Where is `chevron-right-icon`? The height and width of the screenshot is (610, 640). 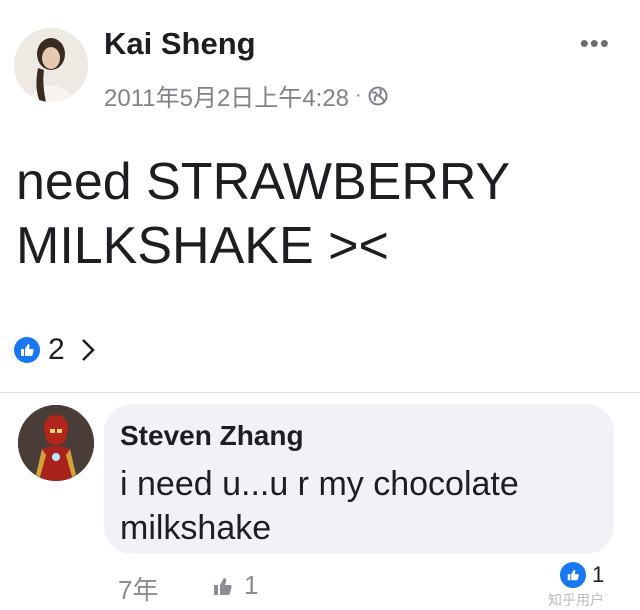 chevron-right-icon is located at coordinates (88, 350).